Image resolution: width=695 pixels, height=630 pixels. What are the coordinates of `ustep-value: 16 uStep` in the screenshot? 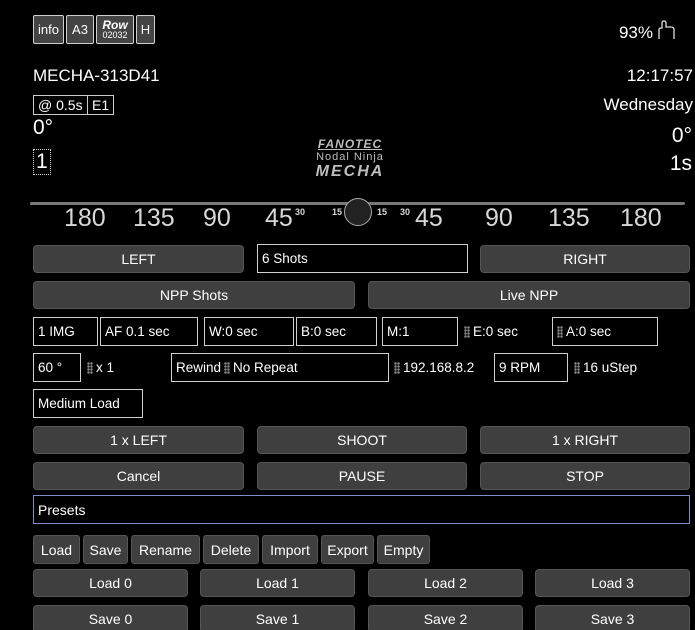 It's located at (610, 367).